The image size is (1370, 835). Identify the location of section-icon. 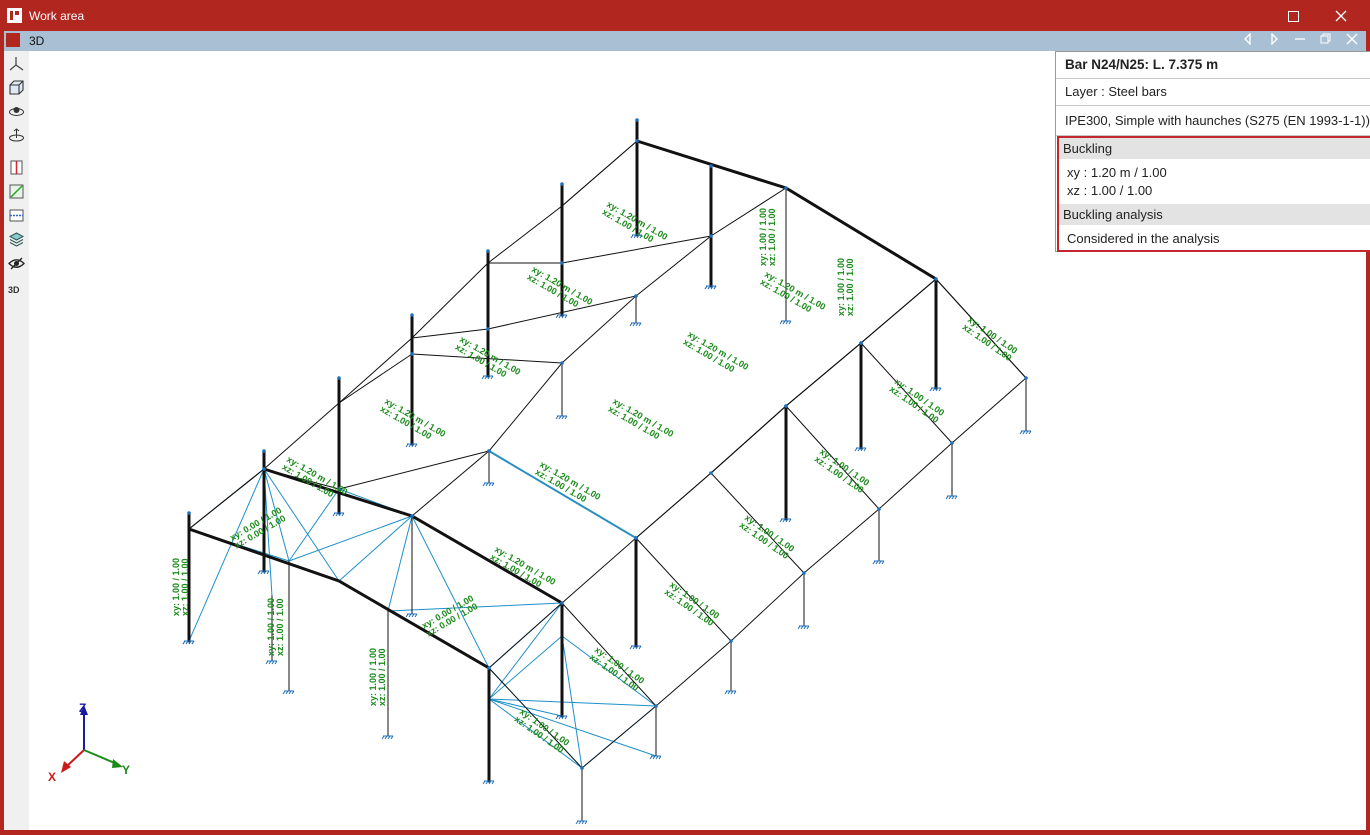
(16, 167).